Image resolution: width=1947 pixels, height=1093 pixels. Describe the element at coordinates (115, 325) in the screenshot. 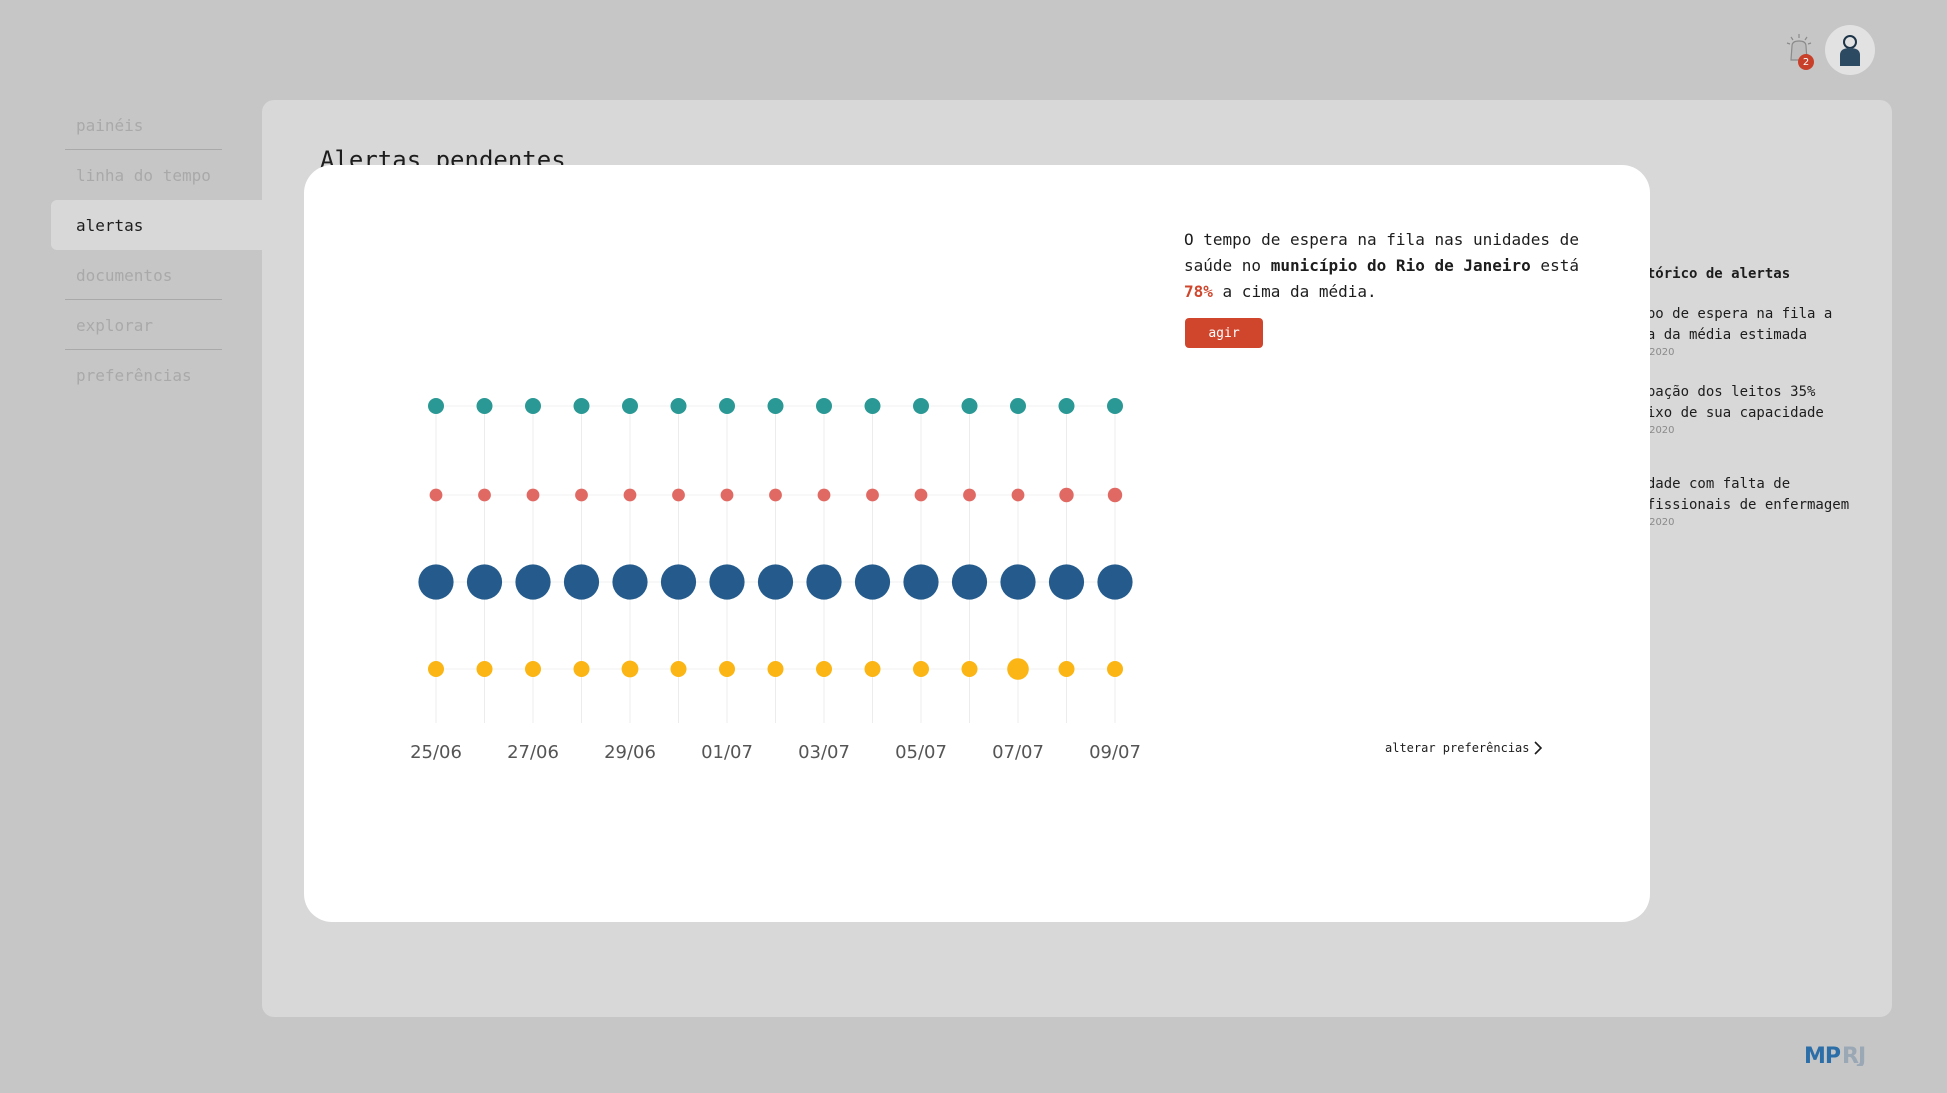

I see `sidebar-item-label: explorar` at that location.